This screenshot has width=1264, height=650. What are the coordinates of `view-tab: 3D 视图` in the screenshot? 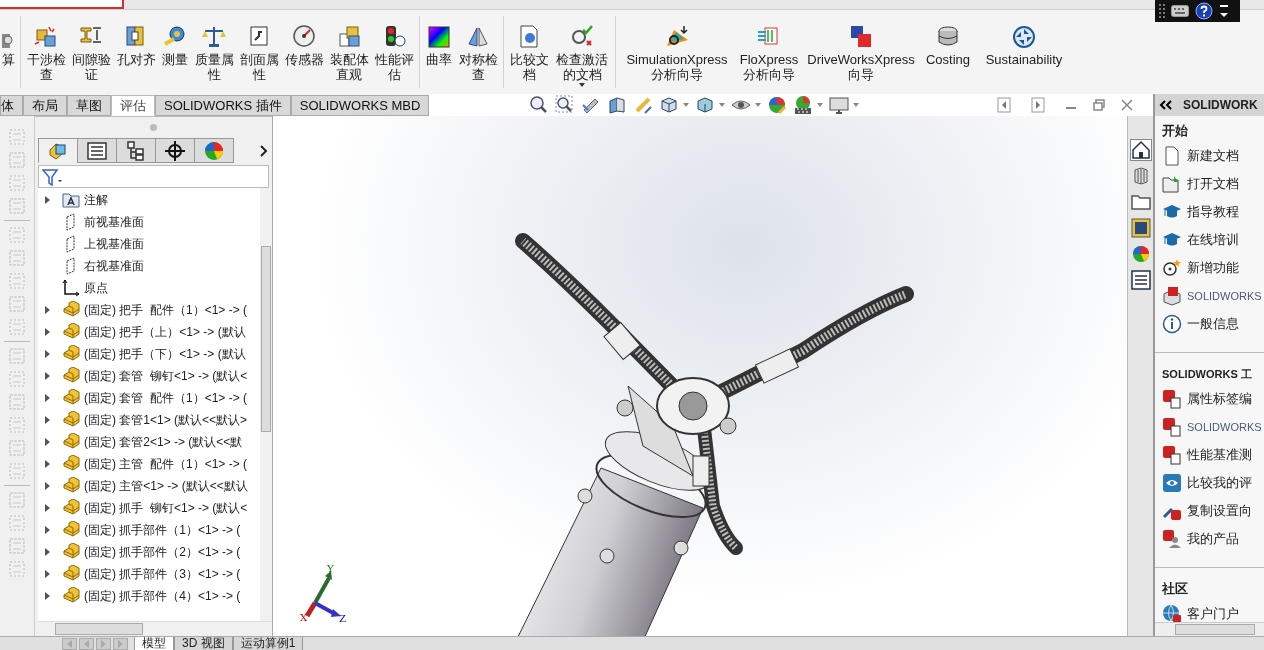 It's located at (203, 643).